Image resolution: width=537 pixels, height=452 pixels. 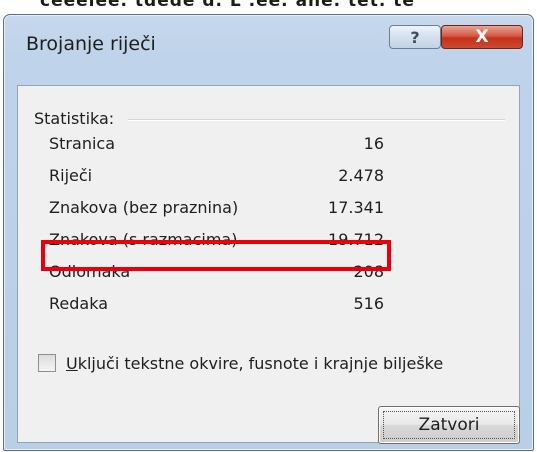 What do you see at coordinates (227, 5) in the screenshot?
I see `background-text: ceeelee. tdede d. L .ee. ane. tet. te` at bounding box center [227, 5].